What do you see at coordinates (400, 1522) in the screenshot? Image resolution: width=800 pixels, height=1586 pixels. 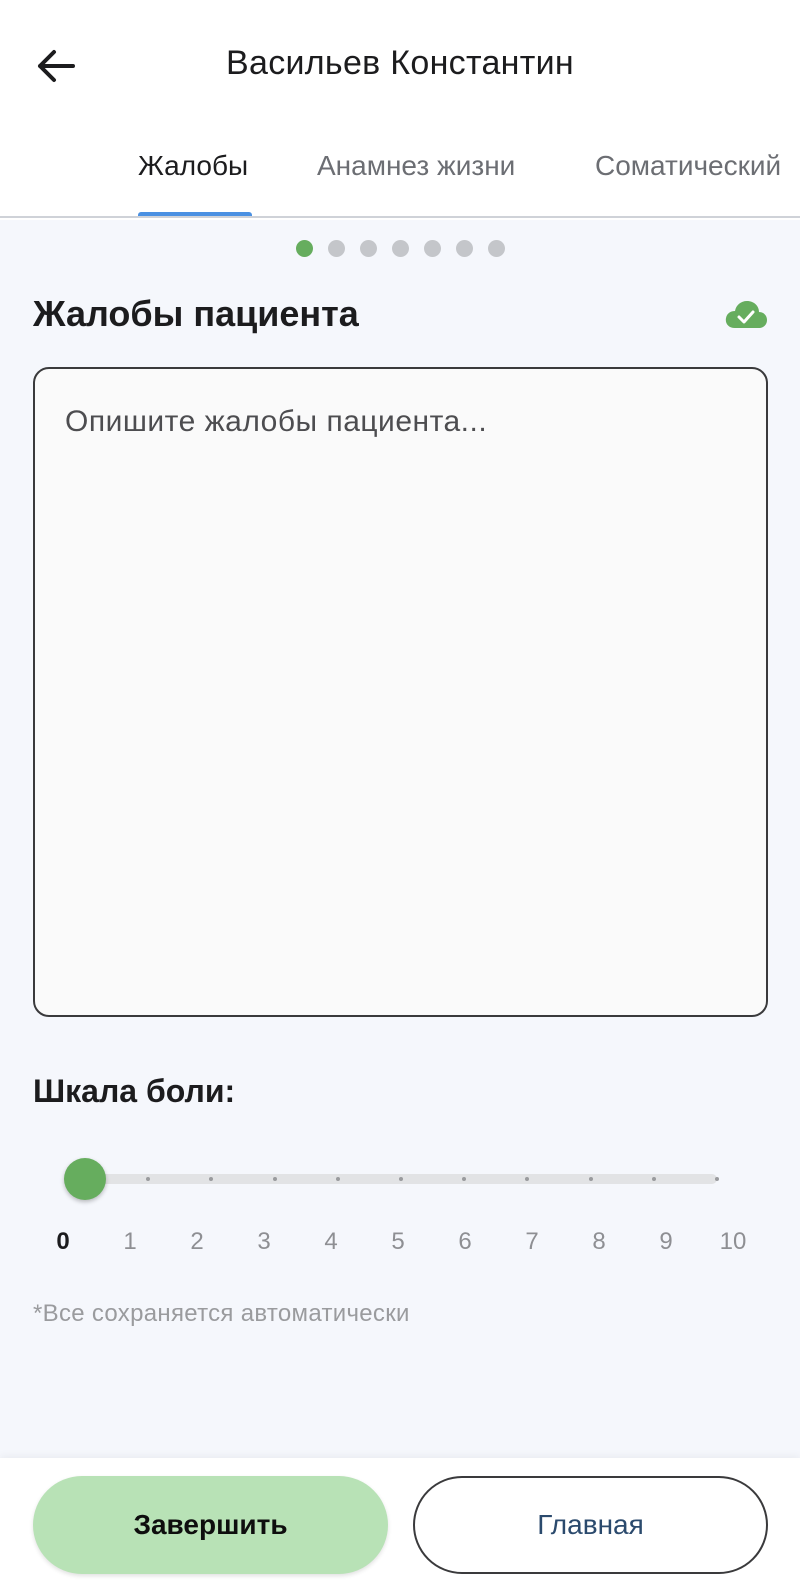 I see `bottom-action-bar: Завершить Главная` at bounding box center [400, 1522].